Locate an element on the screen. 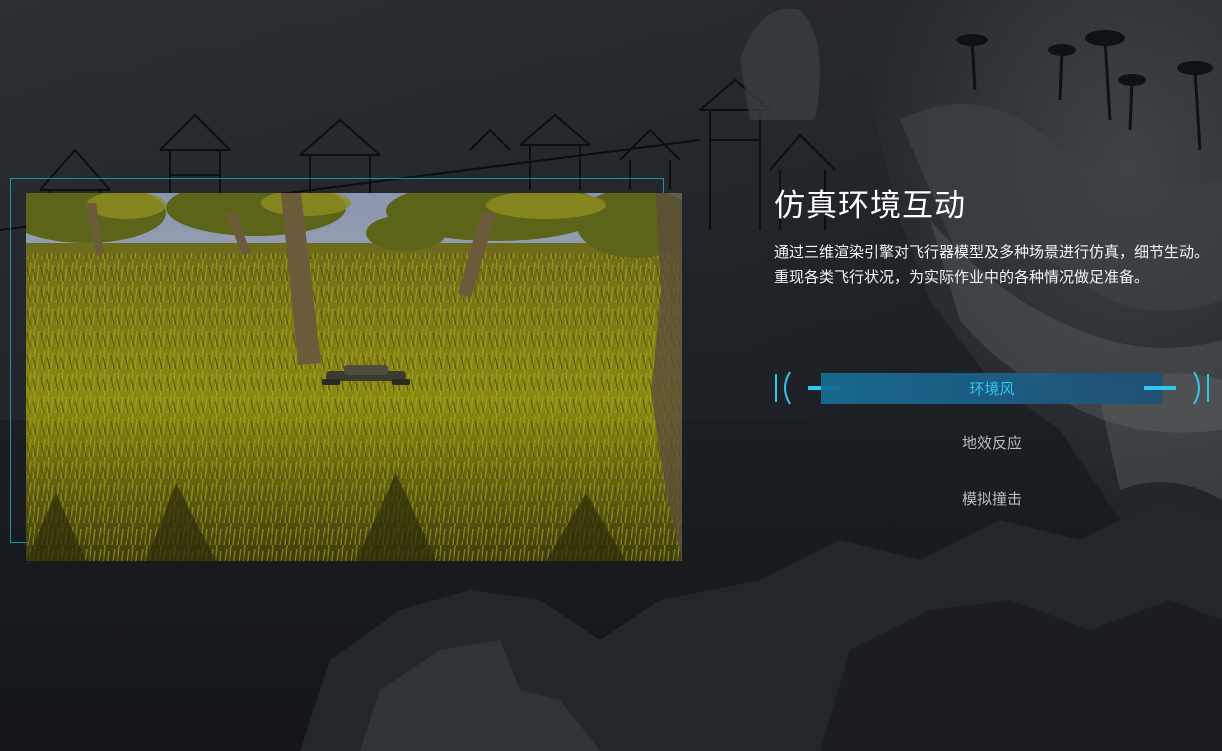  tab-label: 环境风 is located at coordinates (992, 389).